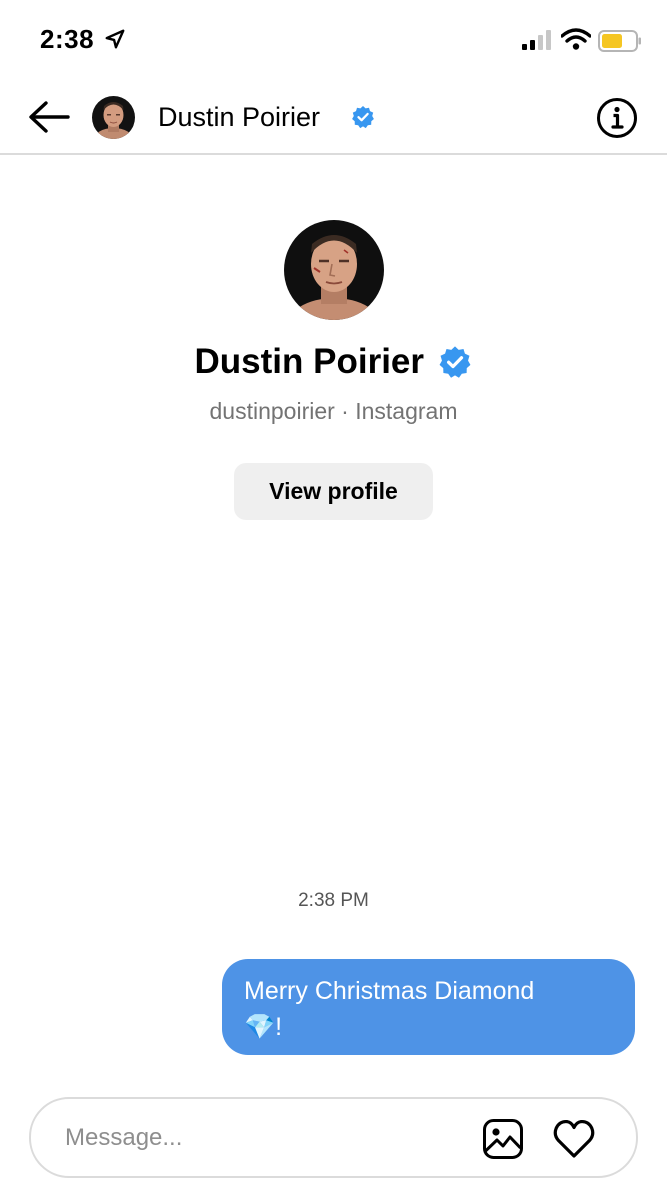  Describe the element at coordinates (260, 1027) in the screenshot. I see `diamond-emoji: 💎` at that location.